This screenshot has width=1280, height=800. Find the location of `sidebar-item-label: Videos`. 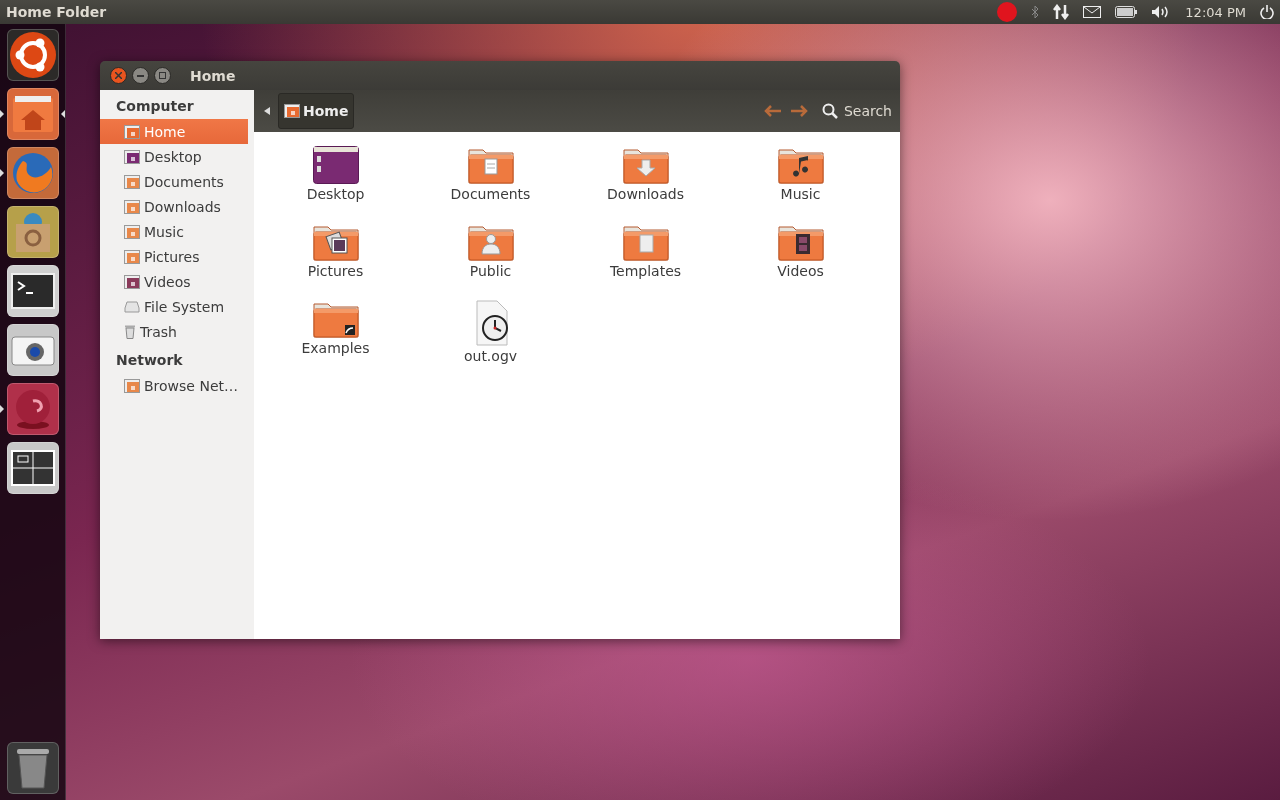

sidebar-item-label: Videos is located at coordinates (167, 281).